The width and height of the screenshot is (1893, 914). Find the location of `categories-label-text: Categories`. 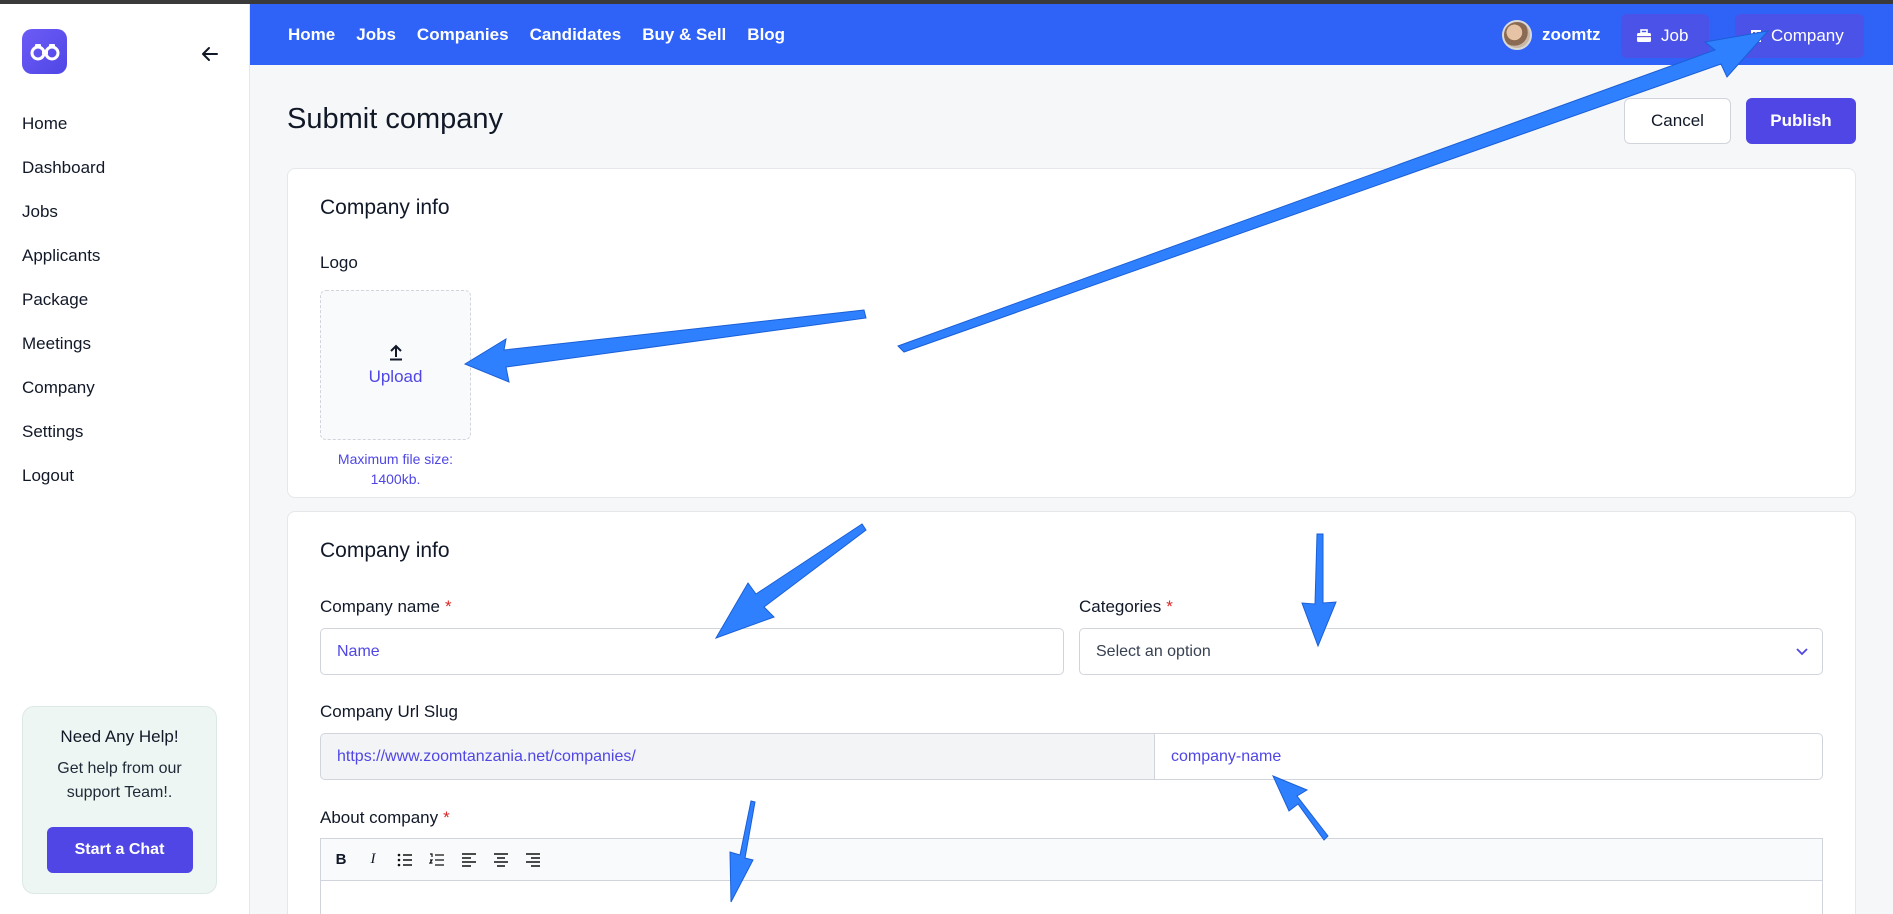

categories-label-text: Categories is located at coordinates (1120, 606).